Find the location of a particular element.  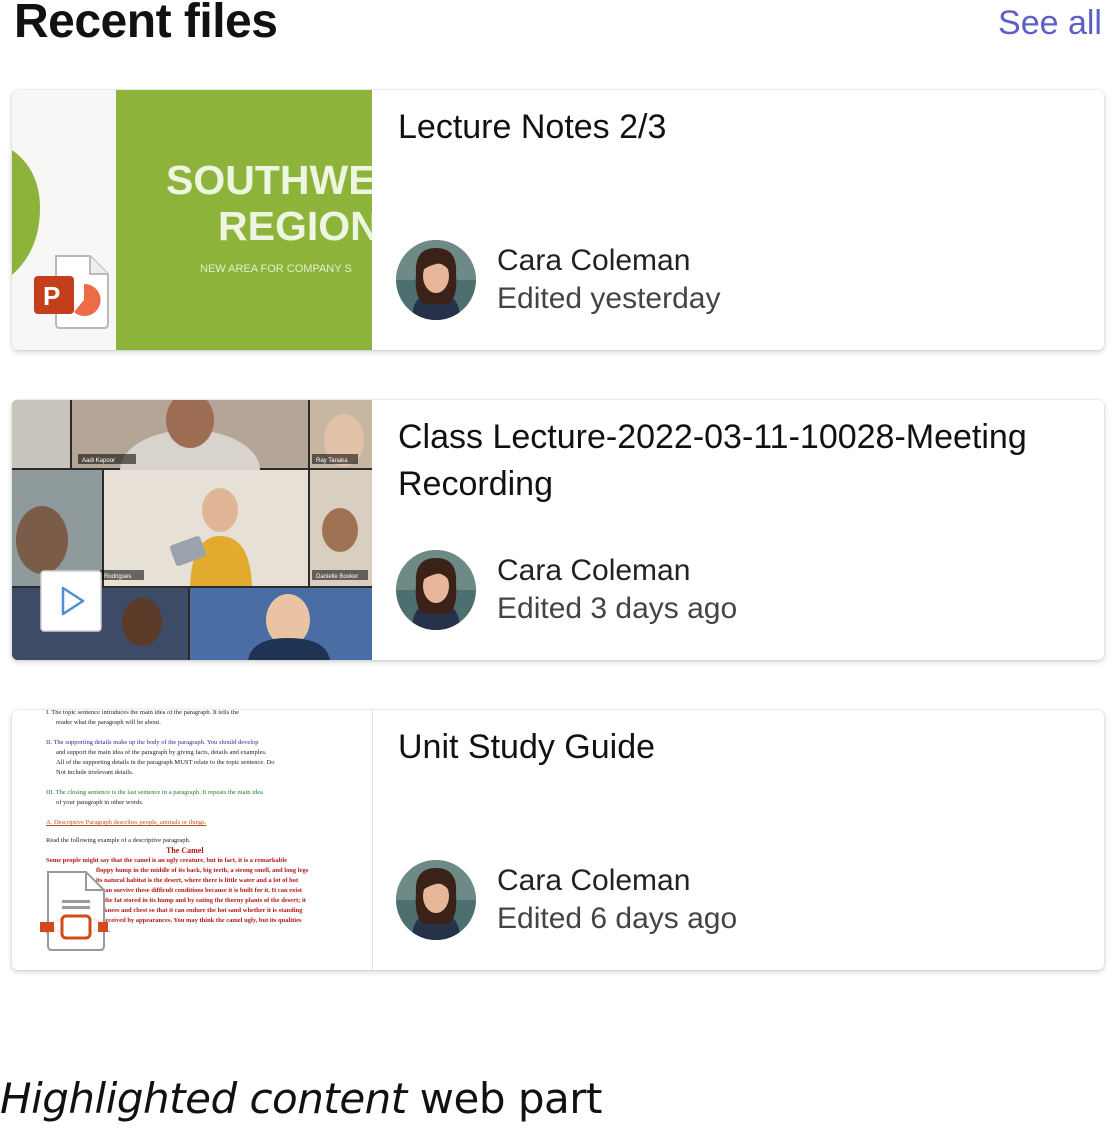

tile-name-tag: Ray Tanaka is located at coordinates (332, 461).